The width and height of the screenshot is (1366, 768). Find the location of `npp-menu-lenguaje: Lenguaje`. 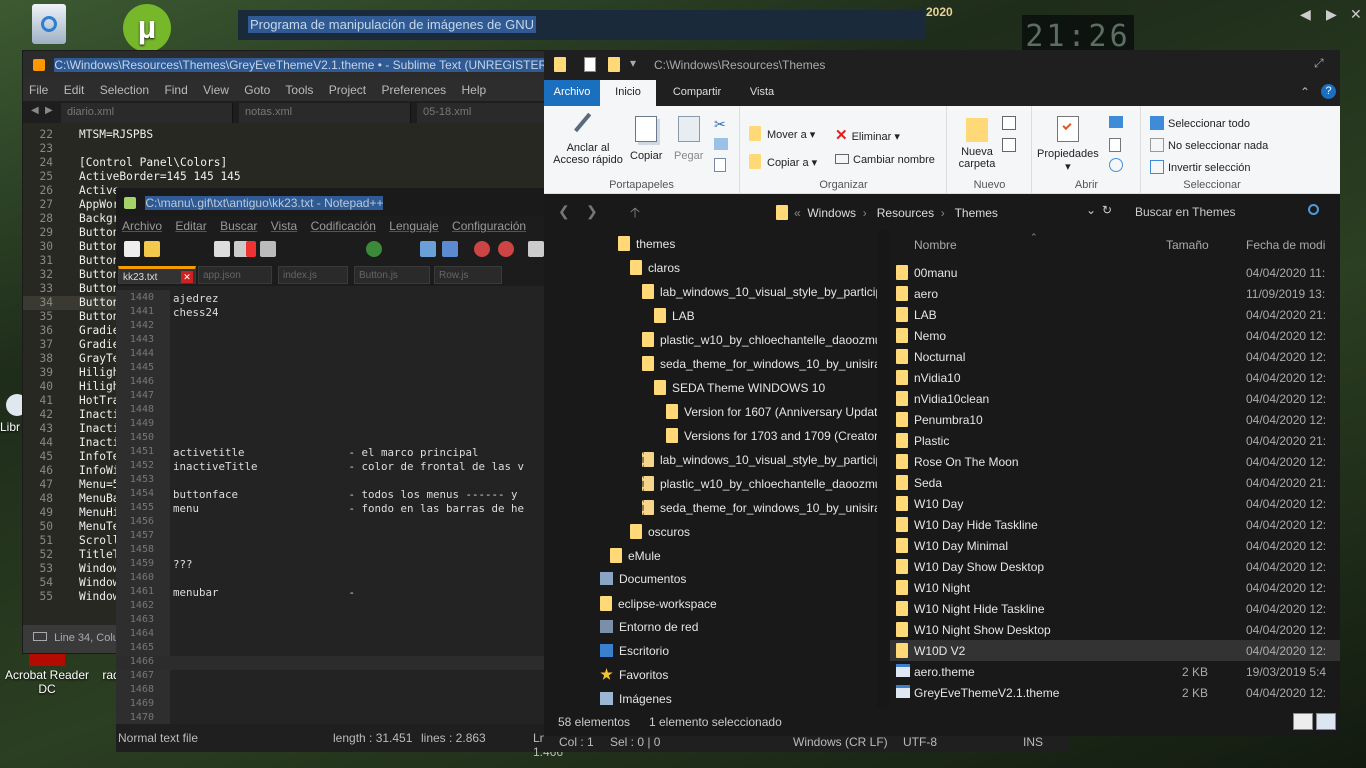

npp-menu-lenguaje: Lenguaje is located at coordinates (413, 226).